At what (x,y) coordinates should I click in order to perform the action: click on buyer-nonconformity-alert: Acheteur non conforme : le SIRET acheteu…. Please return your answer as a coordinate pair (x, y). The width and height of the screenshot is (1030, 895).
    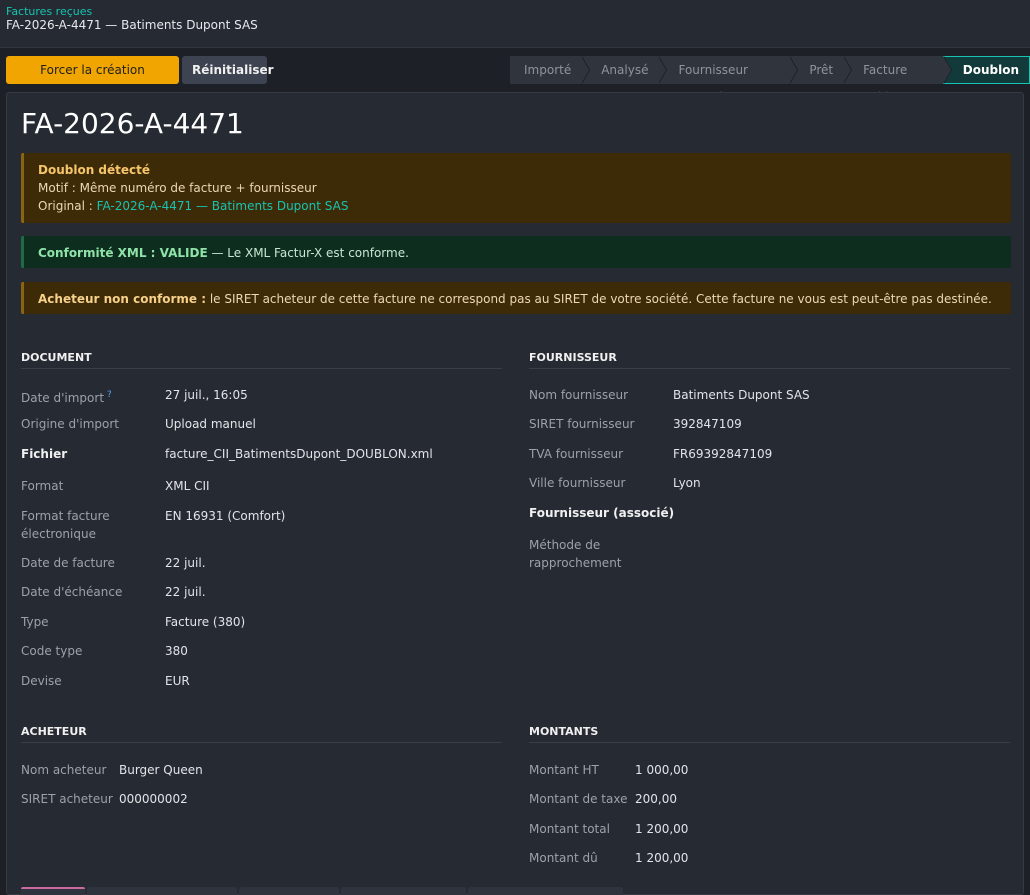
    Looking at the image, I should click on (516, 298).